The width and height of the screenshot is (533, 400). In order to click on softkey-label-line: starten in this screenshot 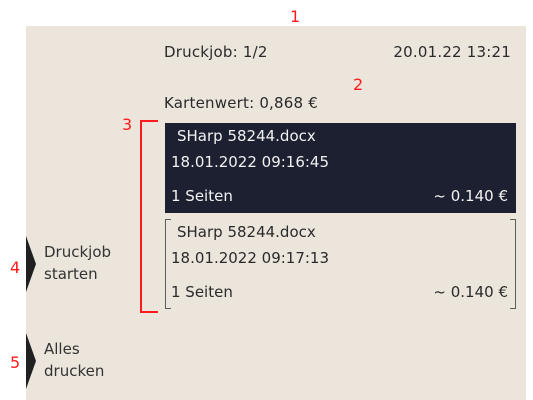, I will do `click(71, 274)`.